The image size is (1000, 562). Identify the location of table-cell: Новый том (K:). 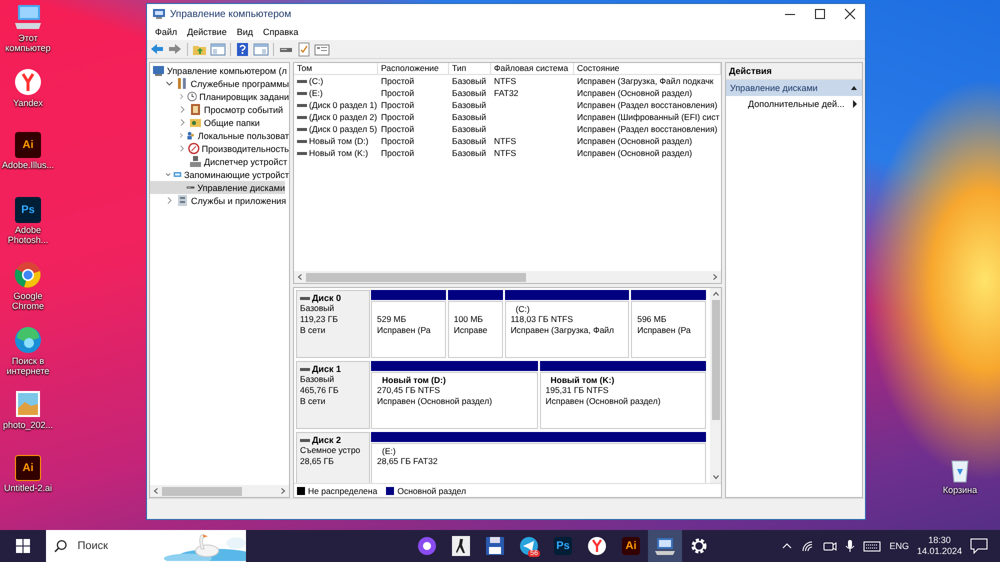
(338, 153).